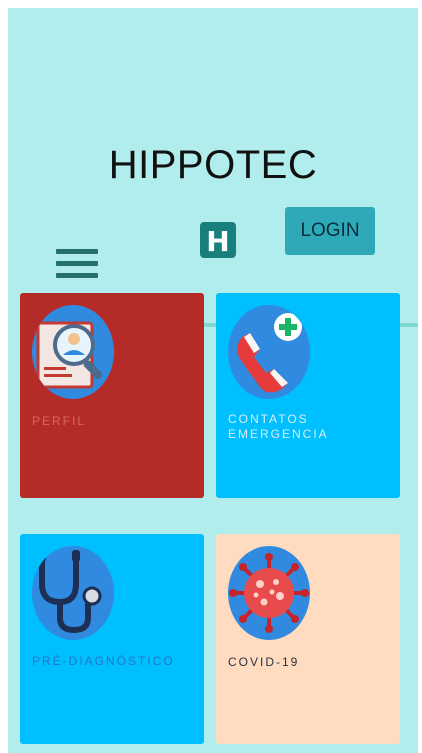 Image resolution: width=422 pixels, height=753 pixels. I want to click on card-perfil: PERFIL, so click(112, 395).